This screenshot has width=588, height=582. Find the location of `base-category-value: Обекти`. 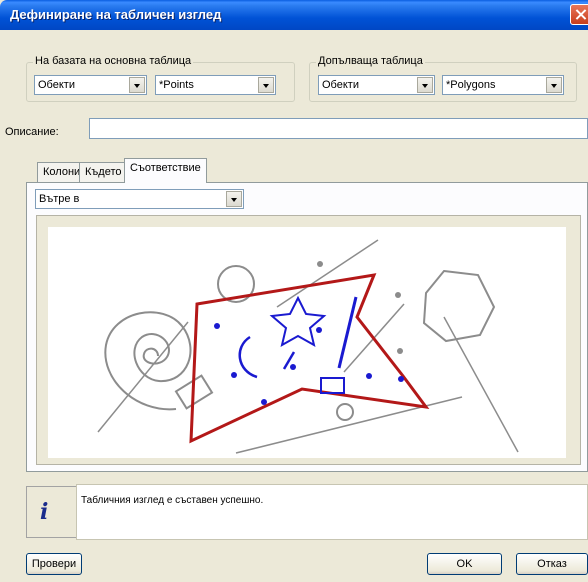

base-category-value: Обекти is located at coordinates (56, 85).